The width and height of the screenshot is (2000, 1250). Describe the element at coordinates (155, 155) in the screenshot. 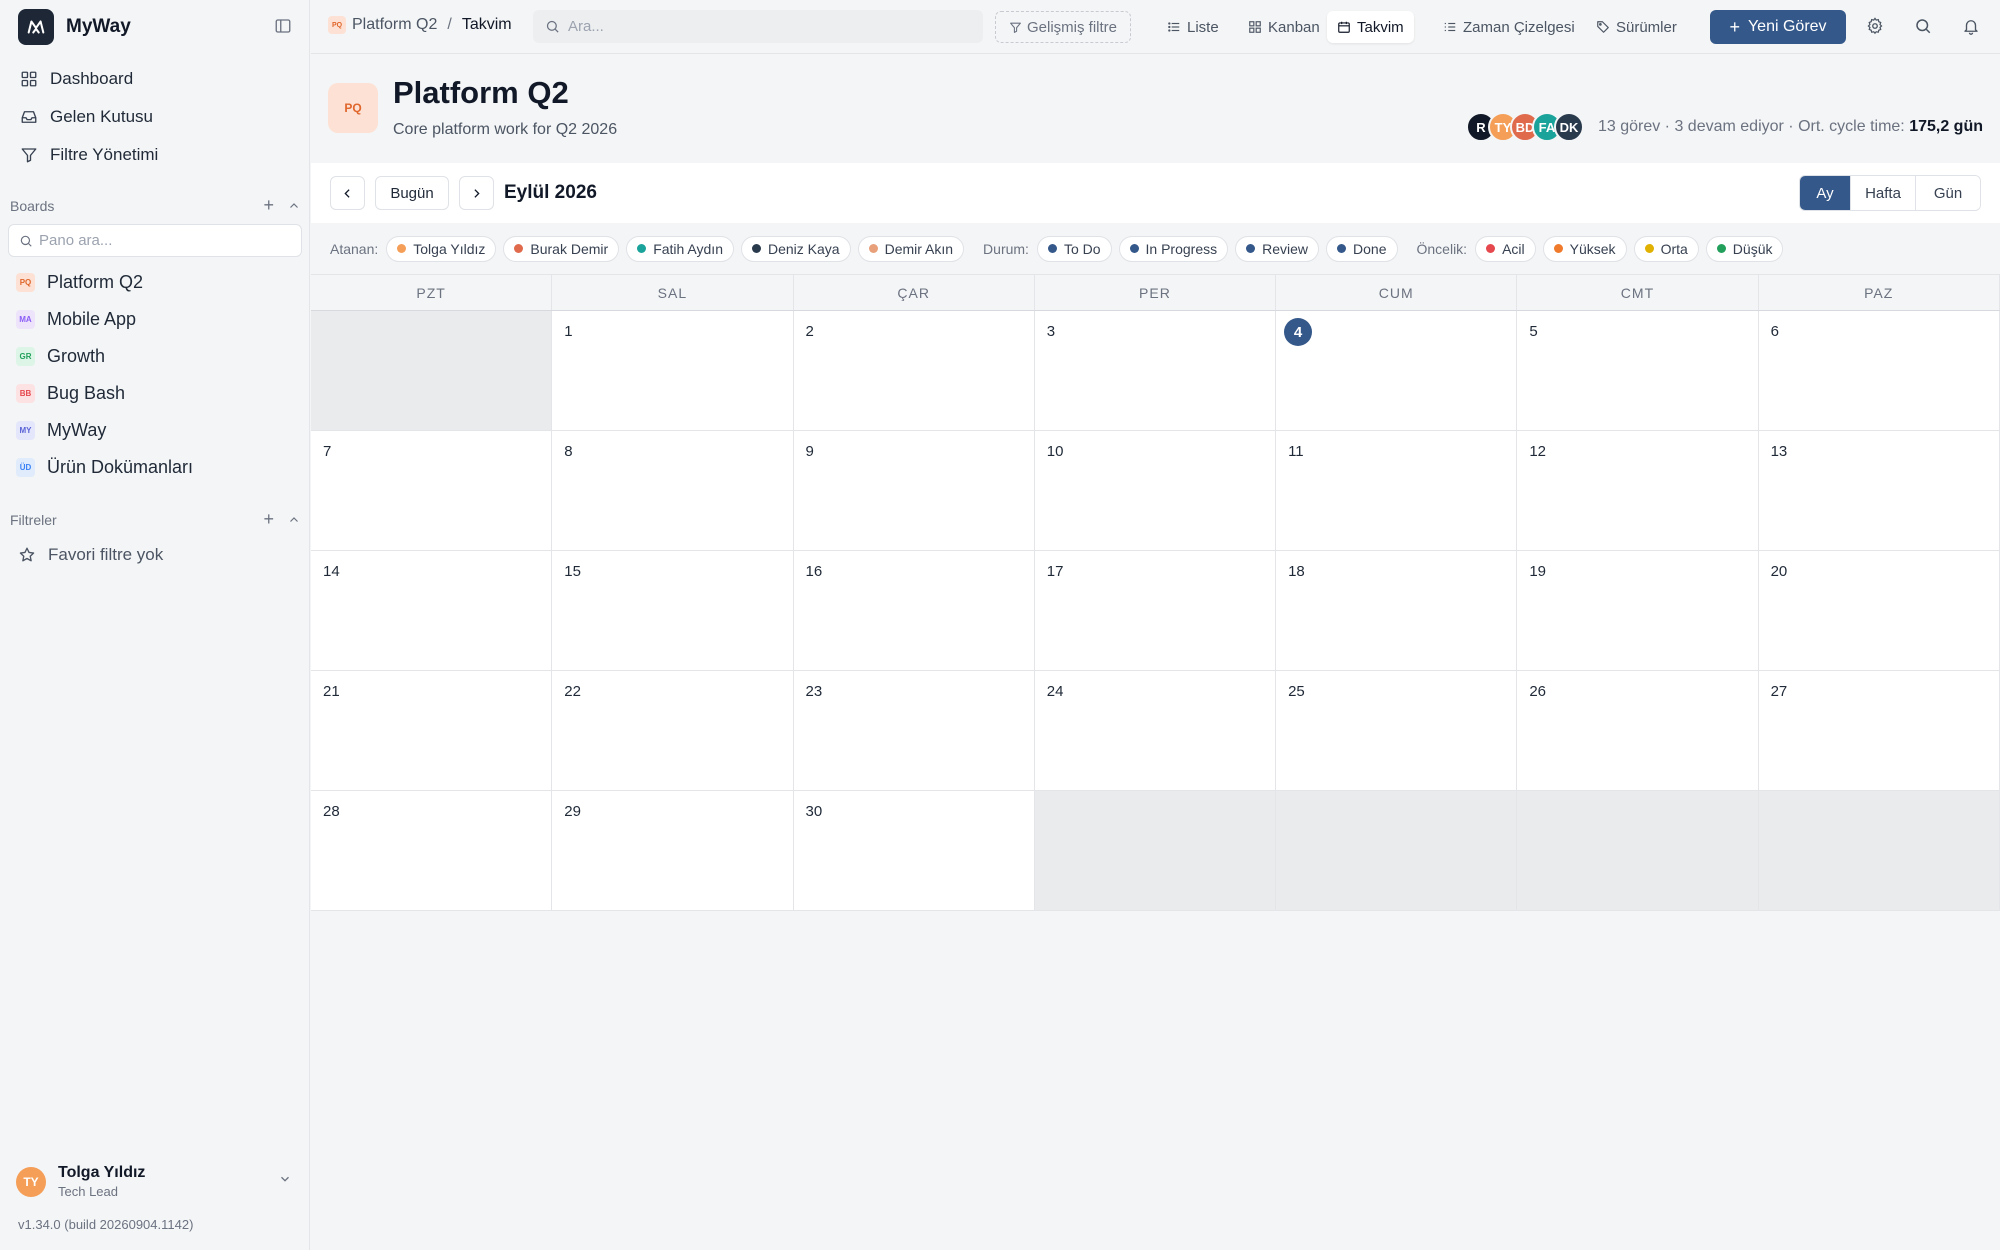

I see `nav-item-filter-management: Filtre Yönetimi` at that location.